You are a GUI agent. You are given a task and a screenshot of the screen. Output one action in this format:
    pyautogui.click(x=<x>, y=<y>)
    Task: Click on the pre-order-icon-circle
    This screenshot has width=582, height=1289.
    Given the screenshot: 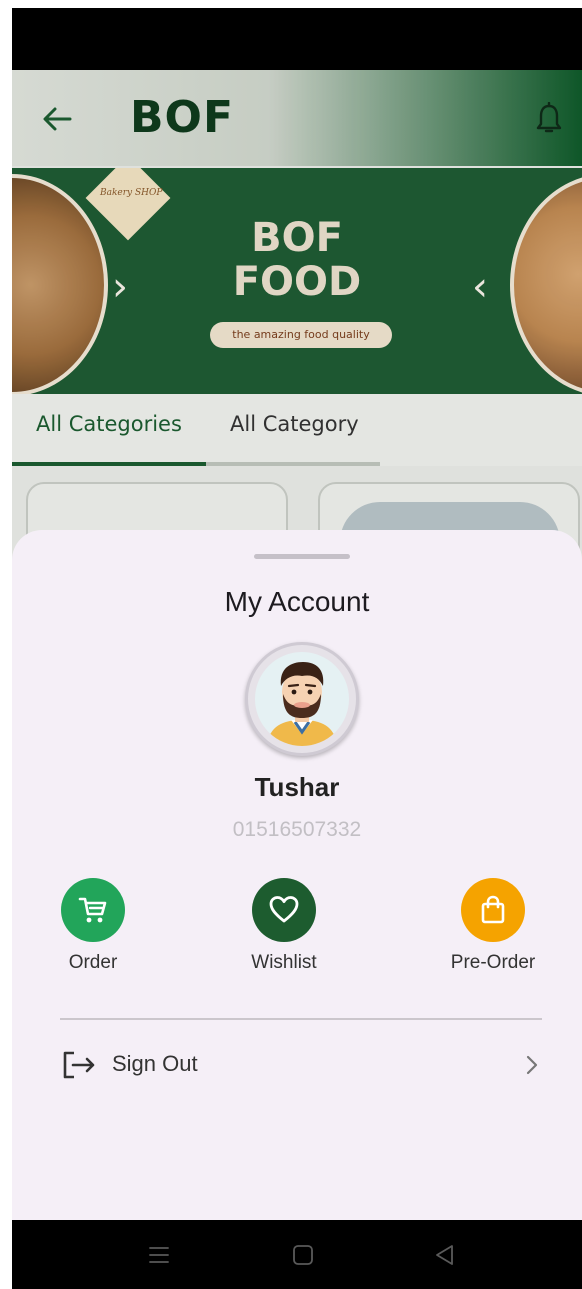 What is the action you would take?
    pyautogui.click(x=493, y=910)
    